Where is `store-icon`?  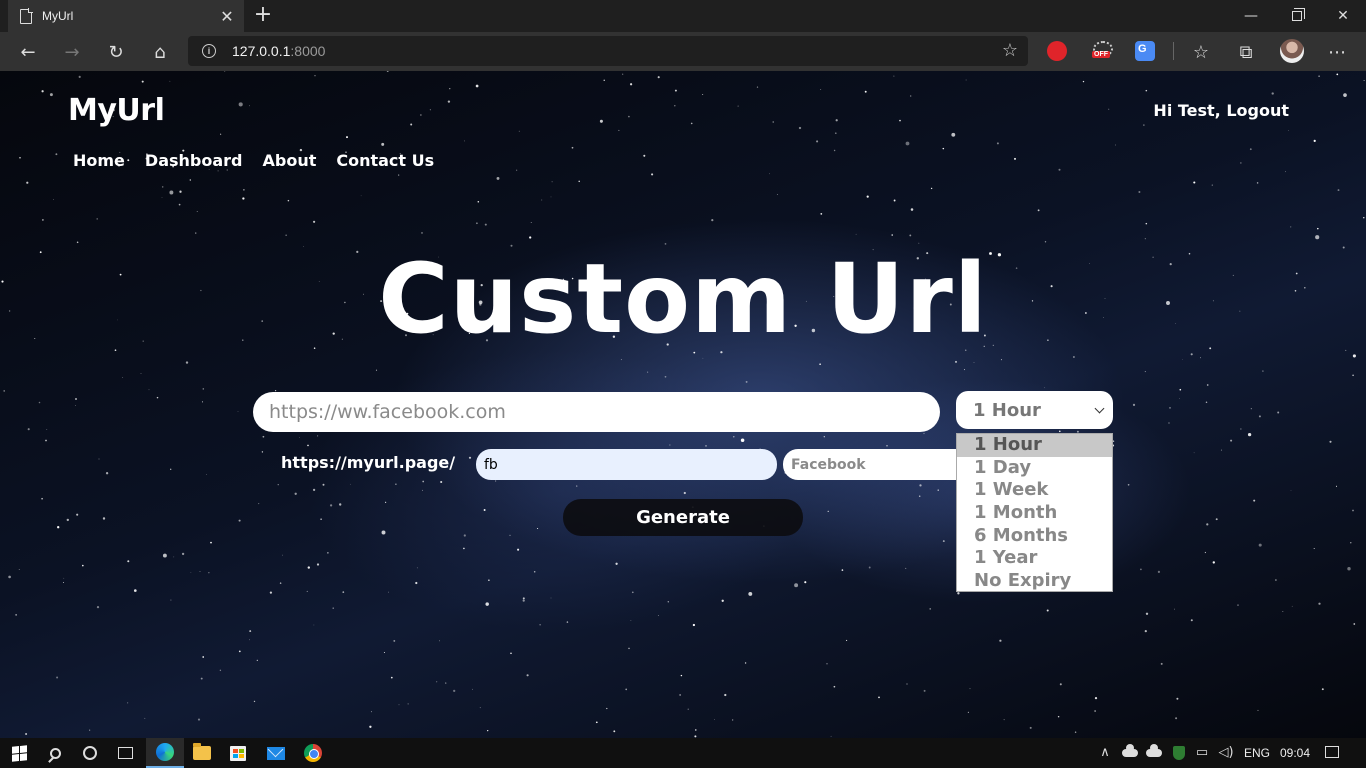
store-icon is located at coordinates (238, 753).